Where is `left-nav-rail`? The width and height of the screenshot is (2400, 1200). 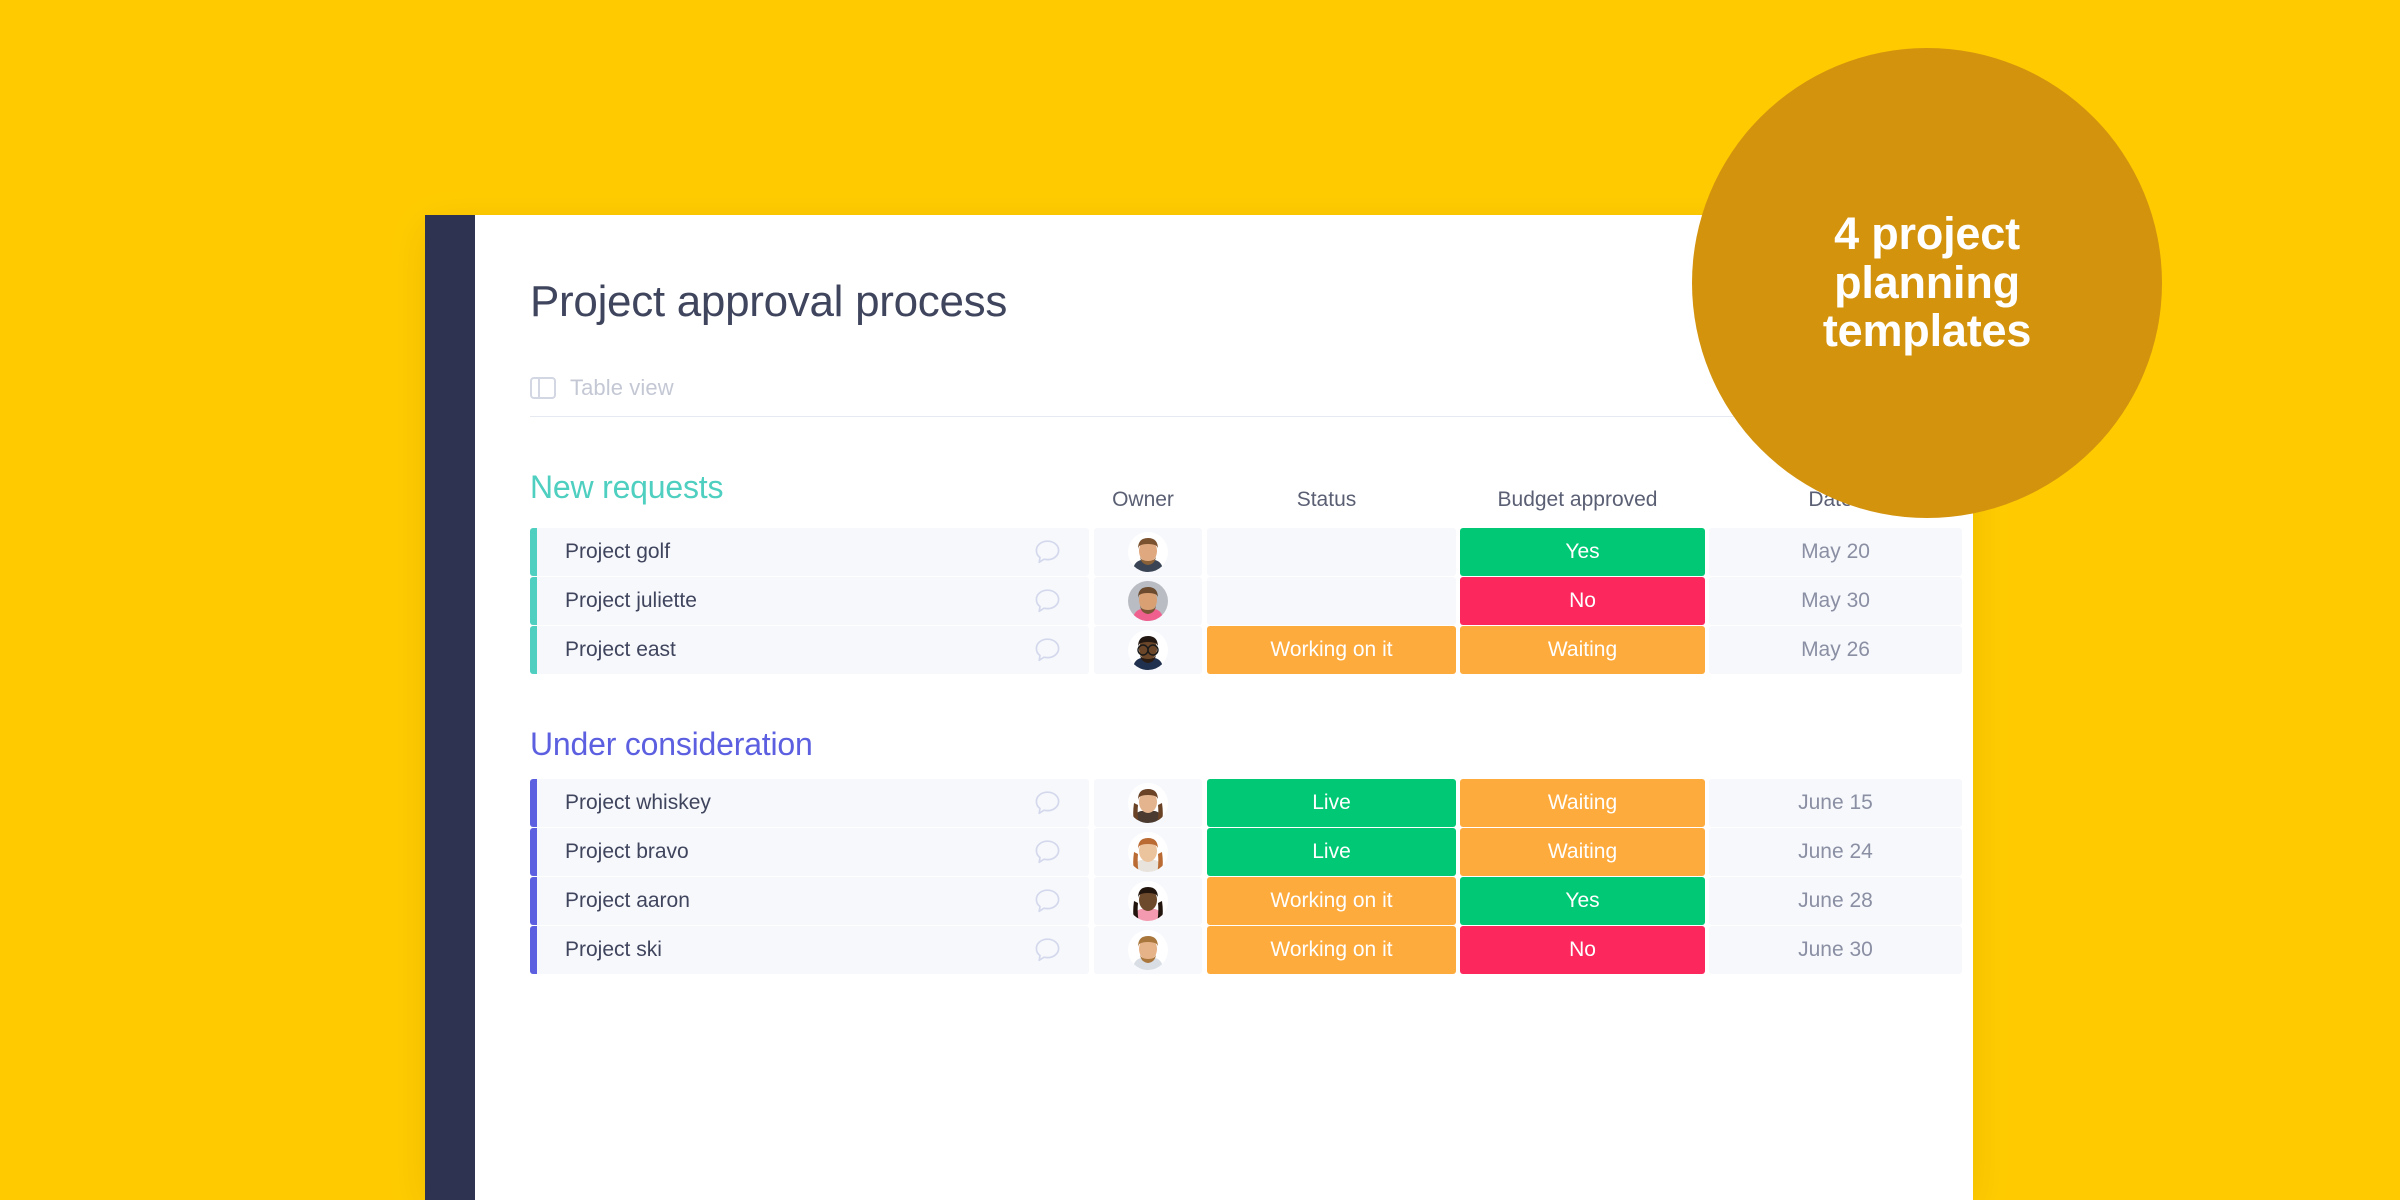
left-nav-rail is located at coordinates (450, 707).